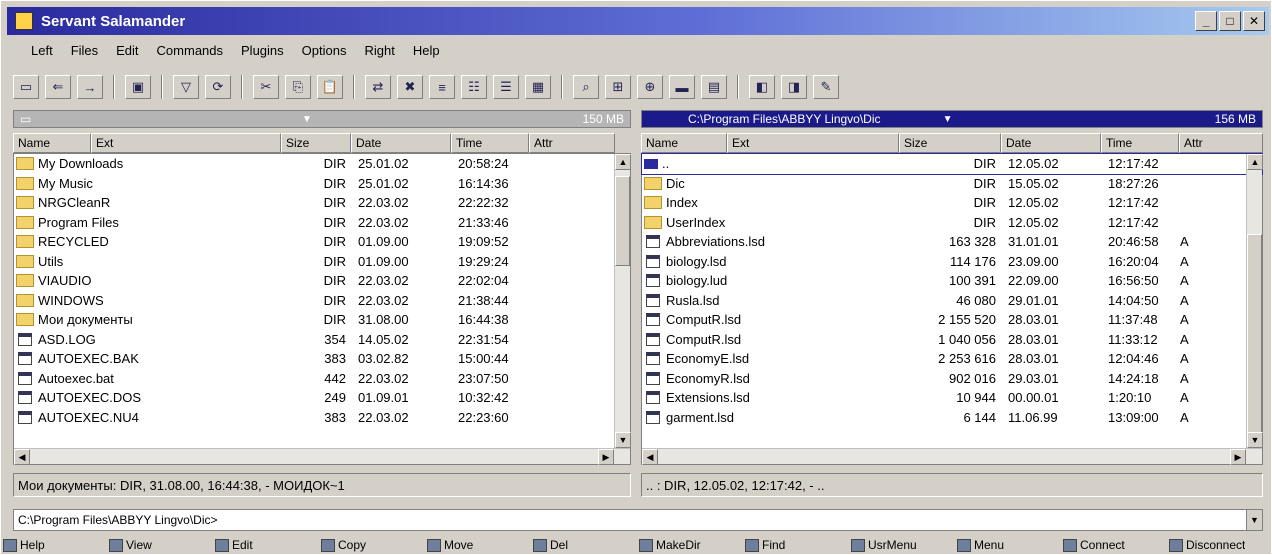 This screenshot has width=1272, height=555. I want to click on file-row: ComputR.lsd 1 040 056 28.03.01 11:33:12 A, so click(952, 340).